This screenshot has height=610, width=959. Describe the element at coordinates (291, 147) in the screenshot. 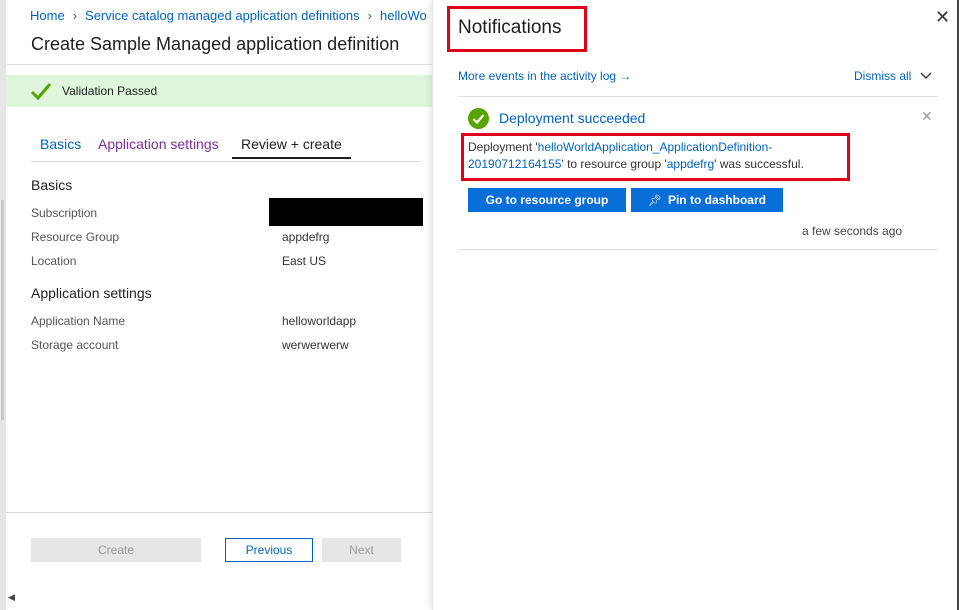

I see `tab-review-create: Review + create` at that location.